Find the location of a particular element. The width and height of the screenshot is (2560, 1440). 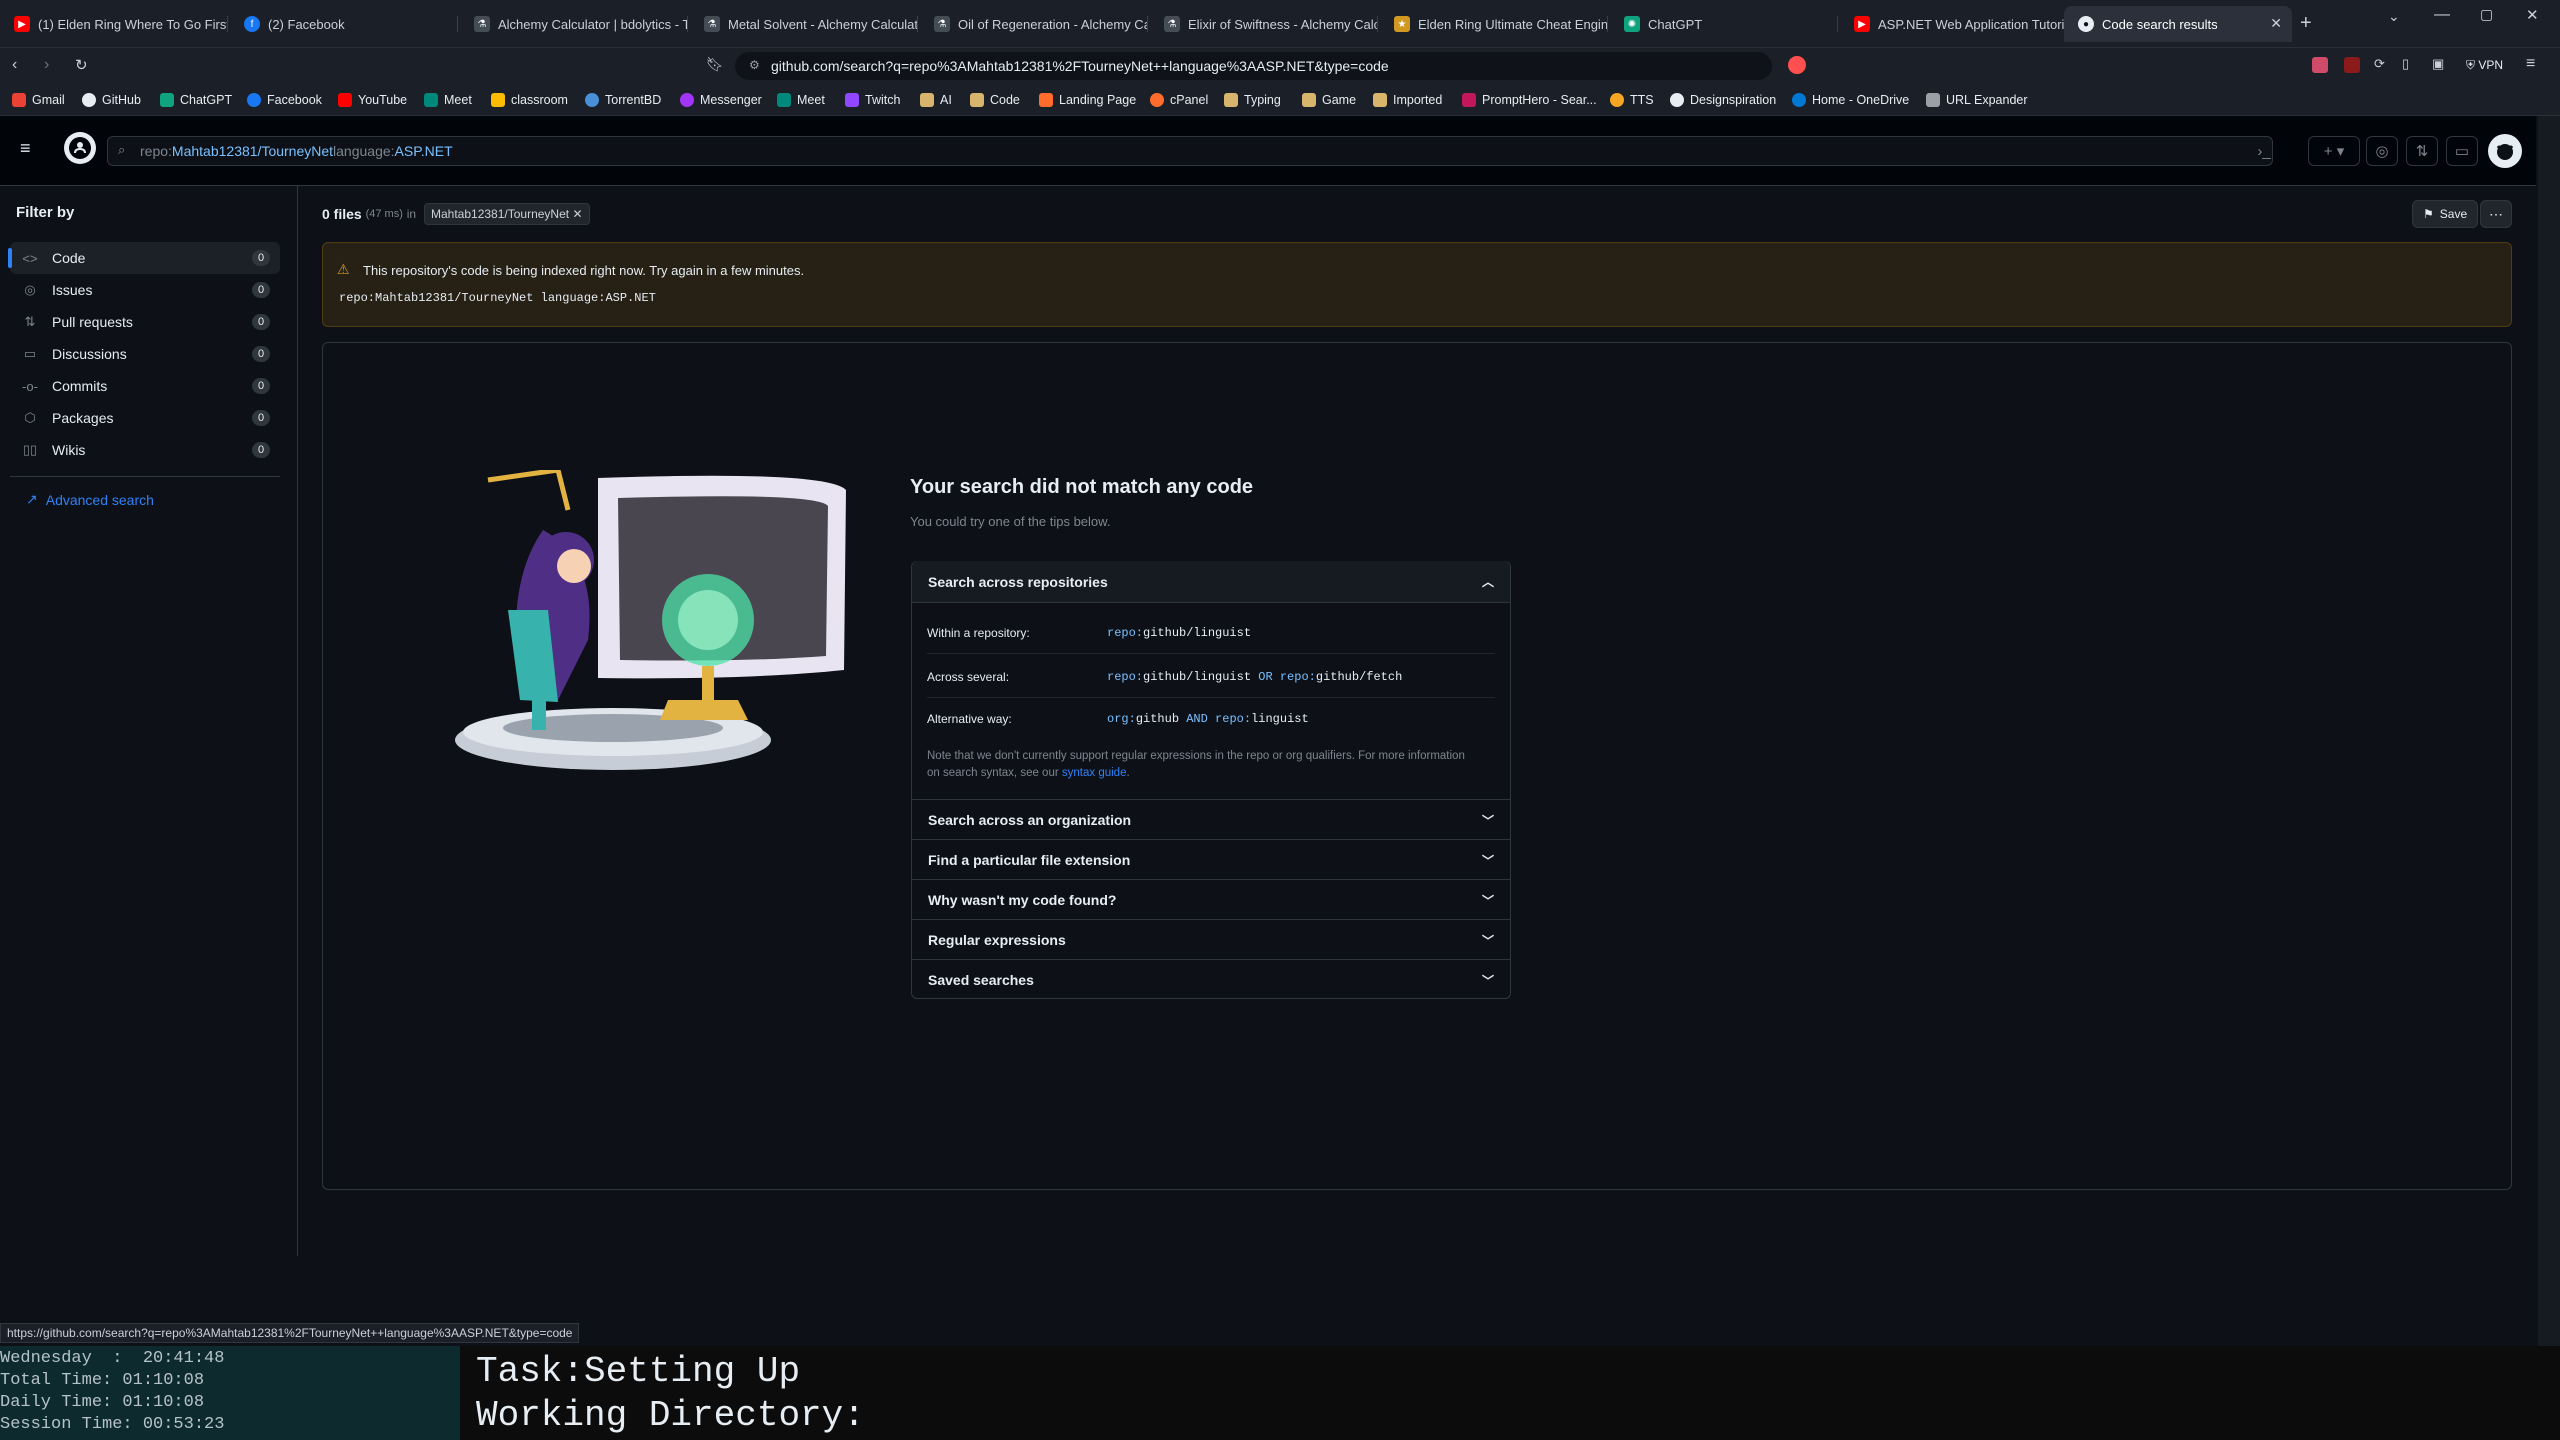

create-new-button: + ▾ is located at coordinates (2334, 151).